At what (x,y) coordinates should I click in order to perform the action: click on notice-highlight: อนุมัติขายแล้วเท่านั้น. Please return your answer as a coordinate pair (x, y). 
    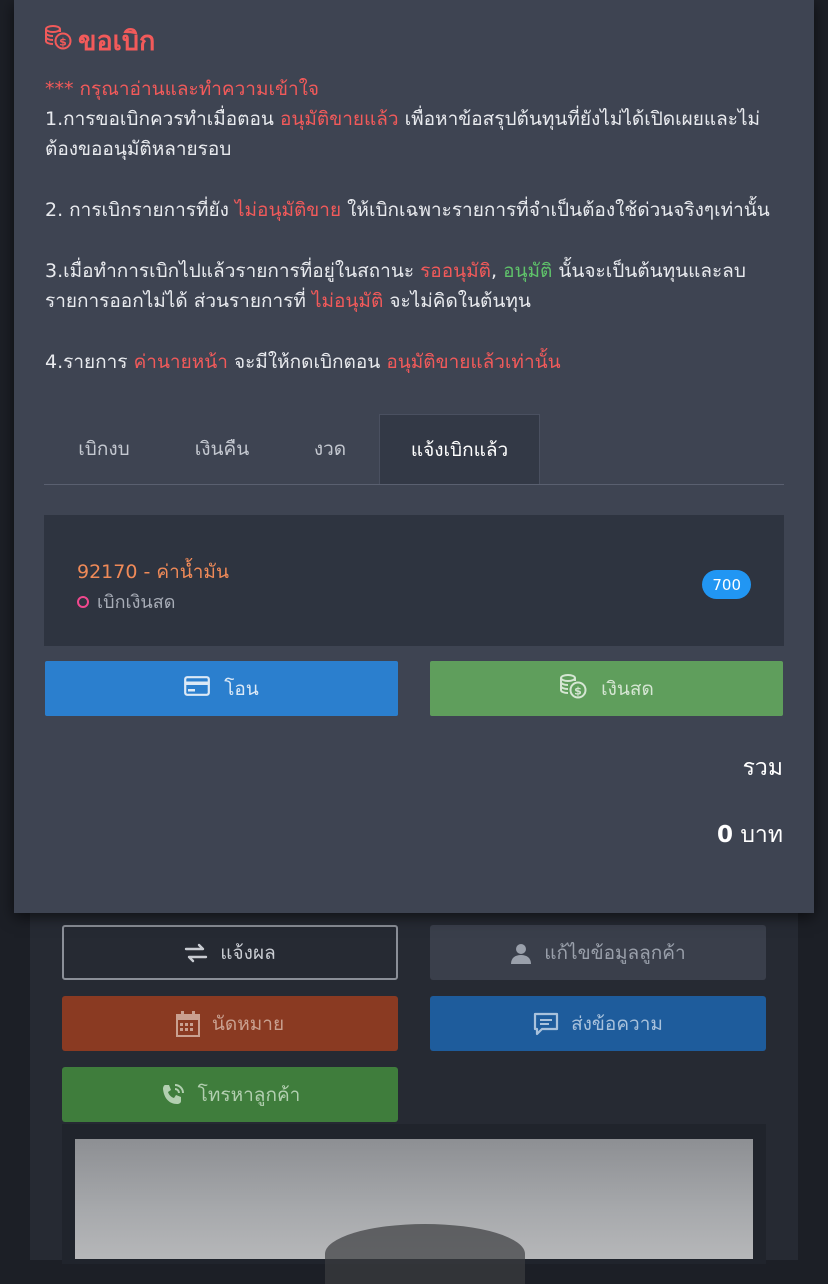
    Looking at the image, I should click on (473, 362).